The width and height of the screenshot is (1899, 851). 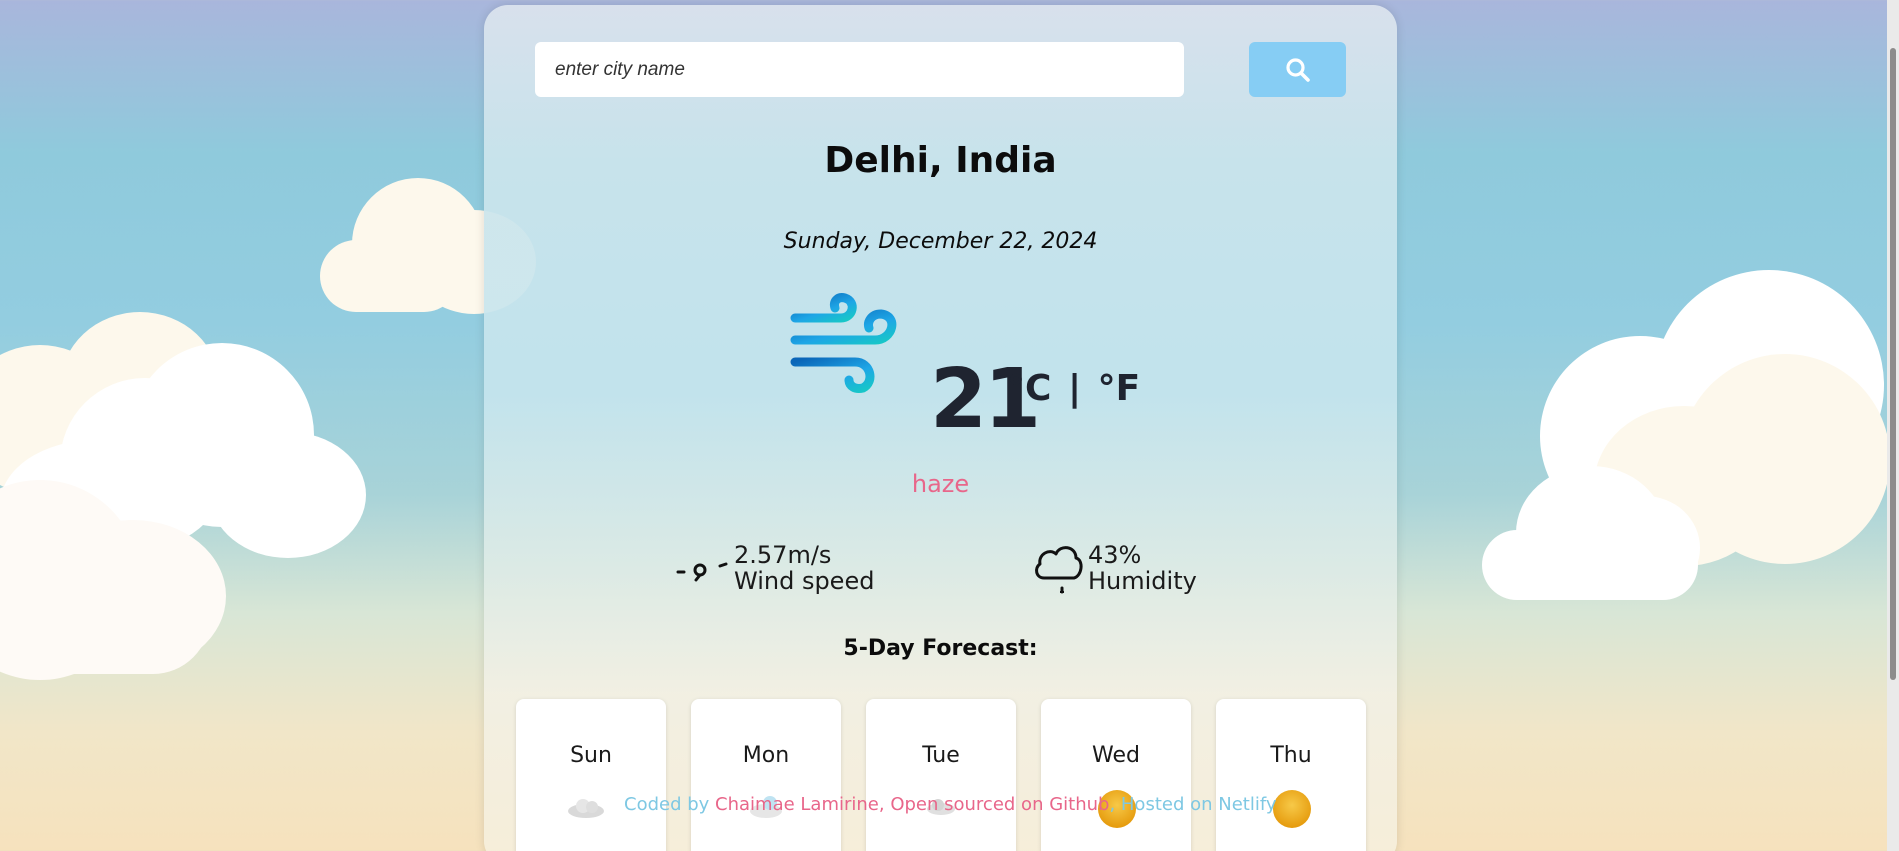 What do you see at coordinates (1116, 755) in the screenshot?
I see `forecast-day: Wed` at bounding box center [1116, 755].